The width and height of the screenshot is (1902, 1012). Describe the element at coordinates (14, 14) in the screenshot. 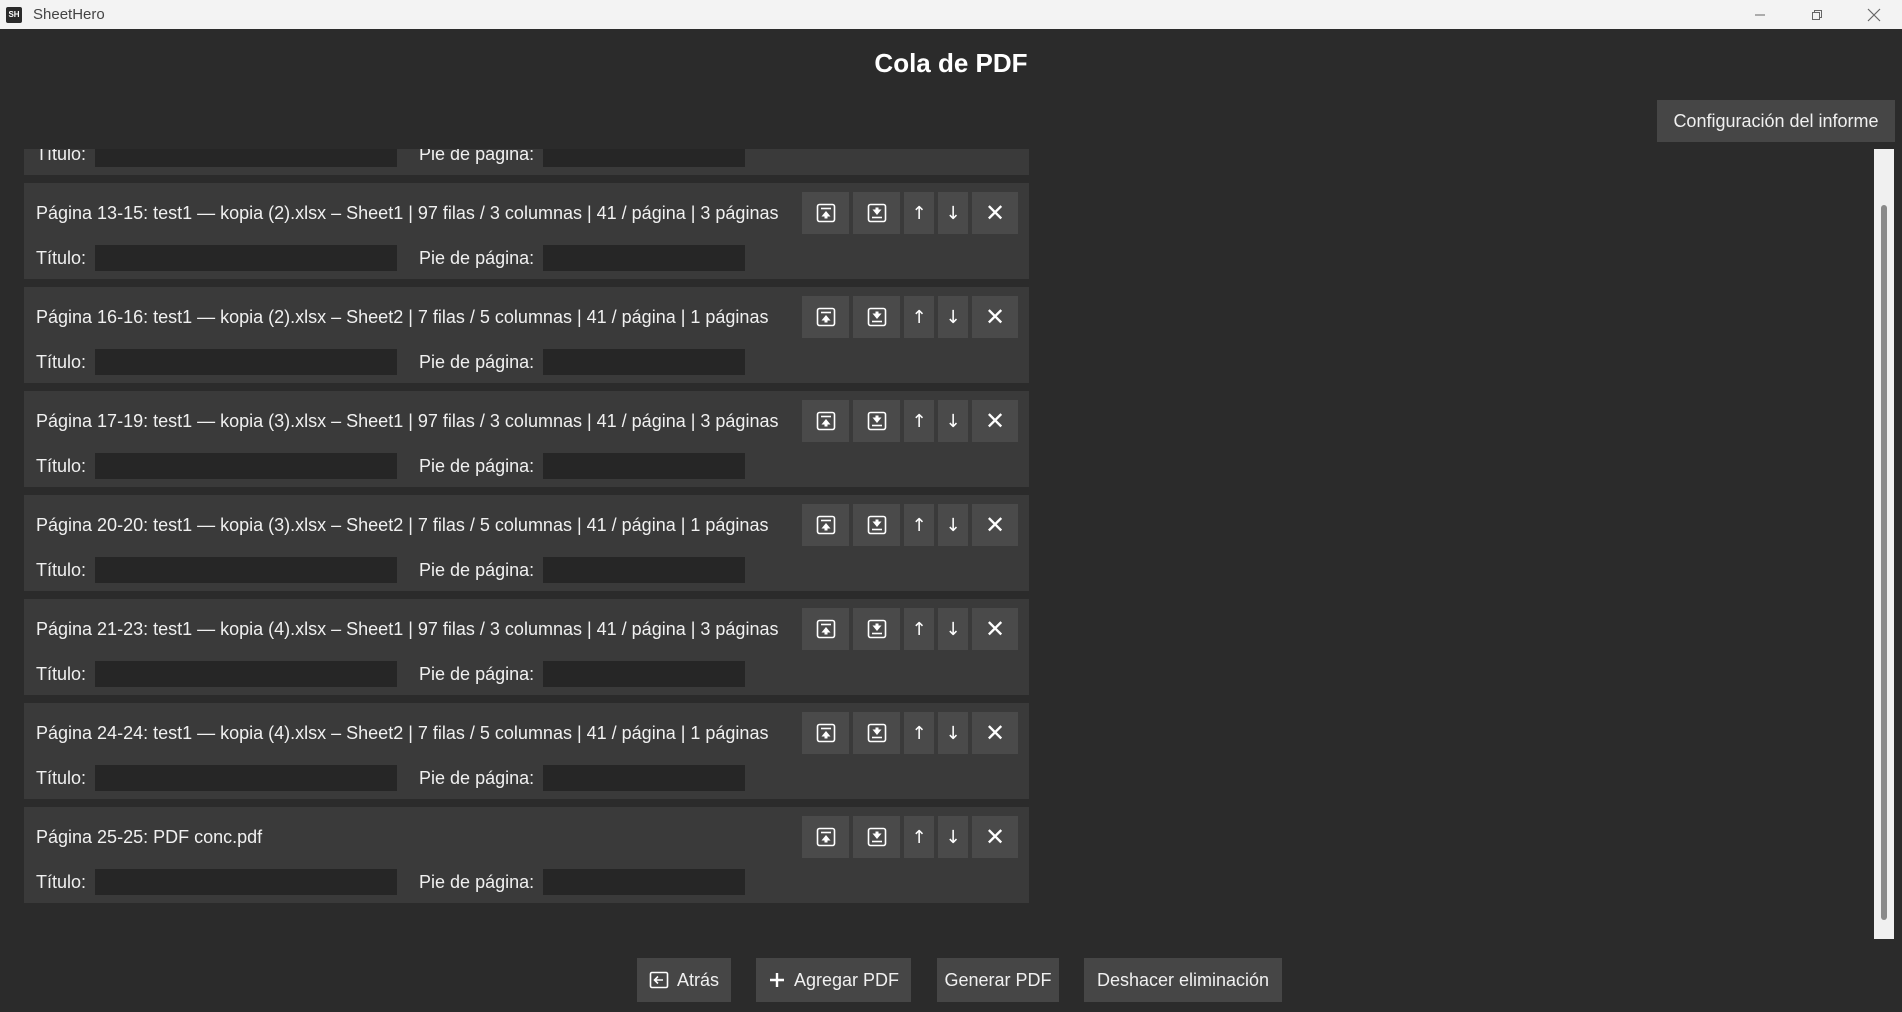

I see `app-icon: SH` at that location.